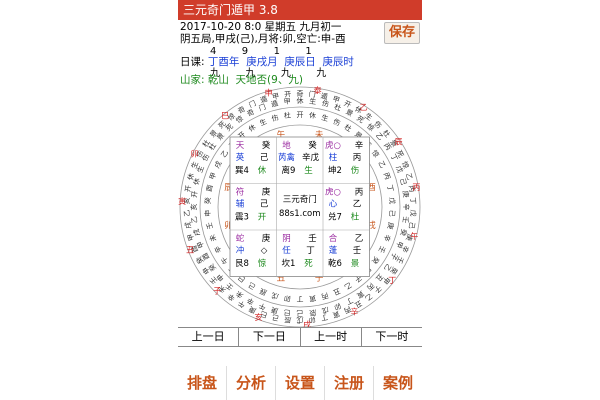 This screenshot has width=600, height=400. I want to click on next-hour-button: 下一时, so click(392, 337).